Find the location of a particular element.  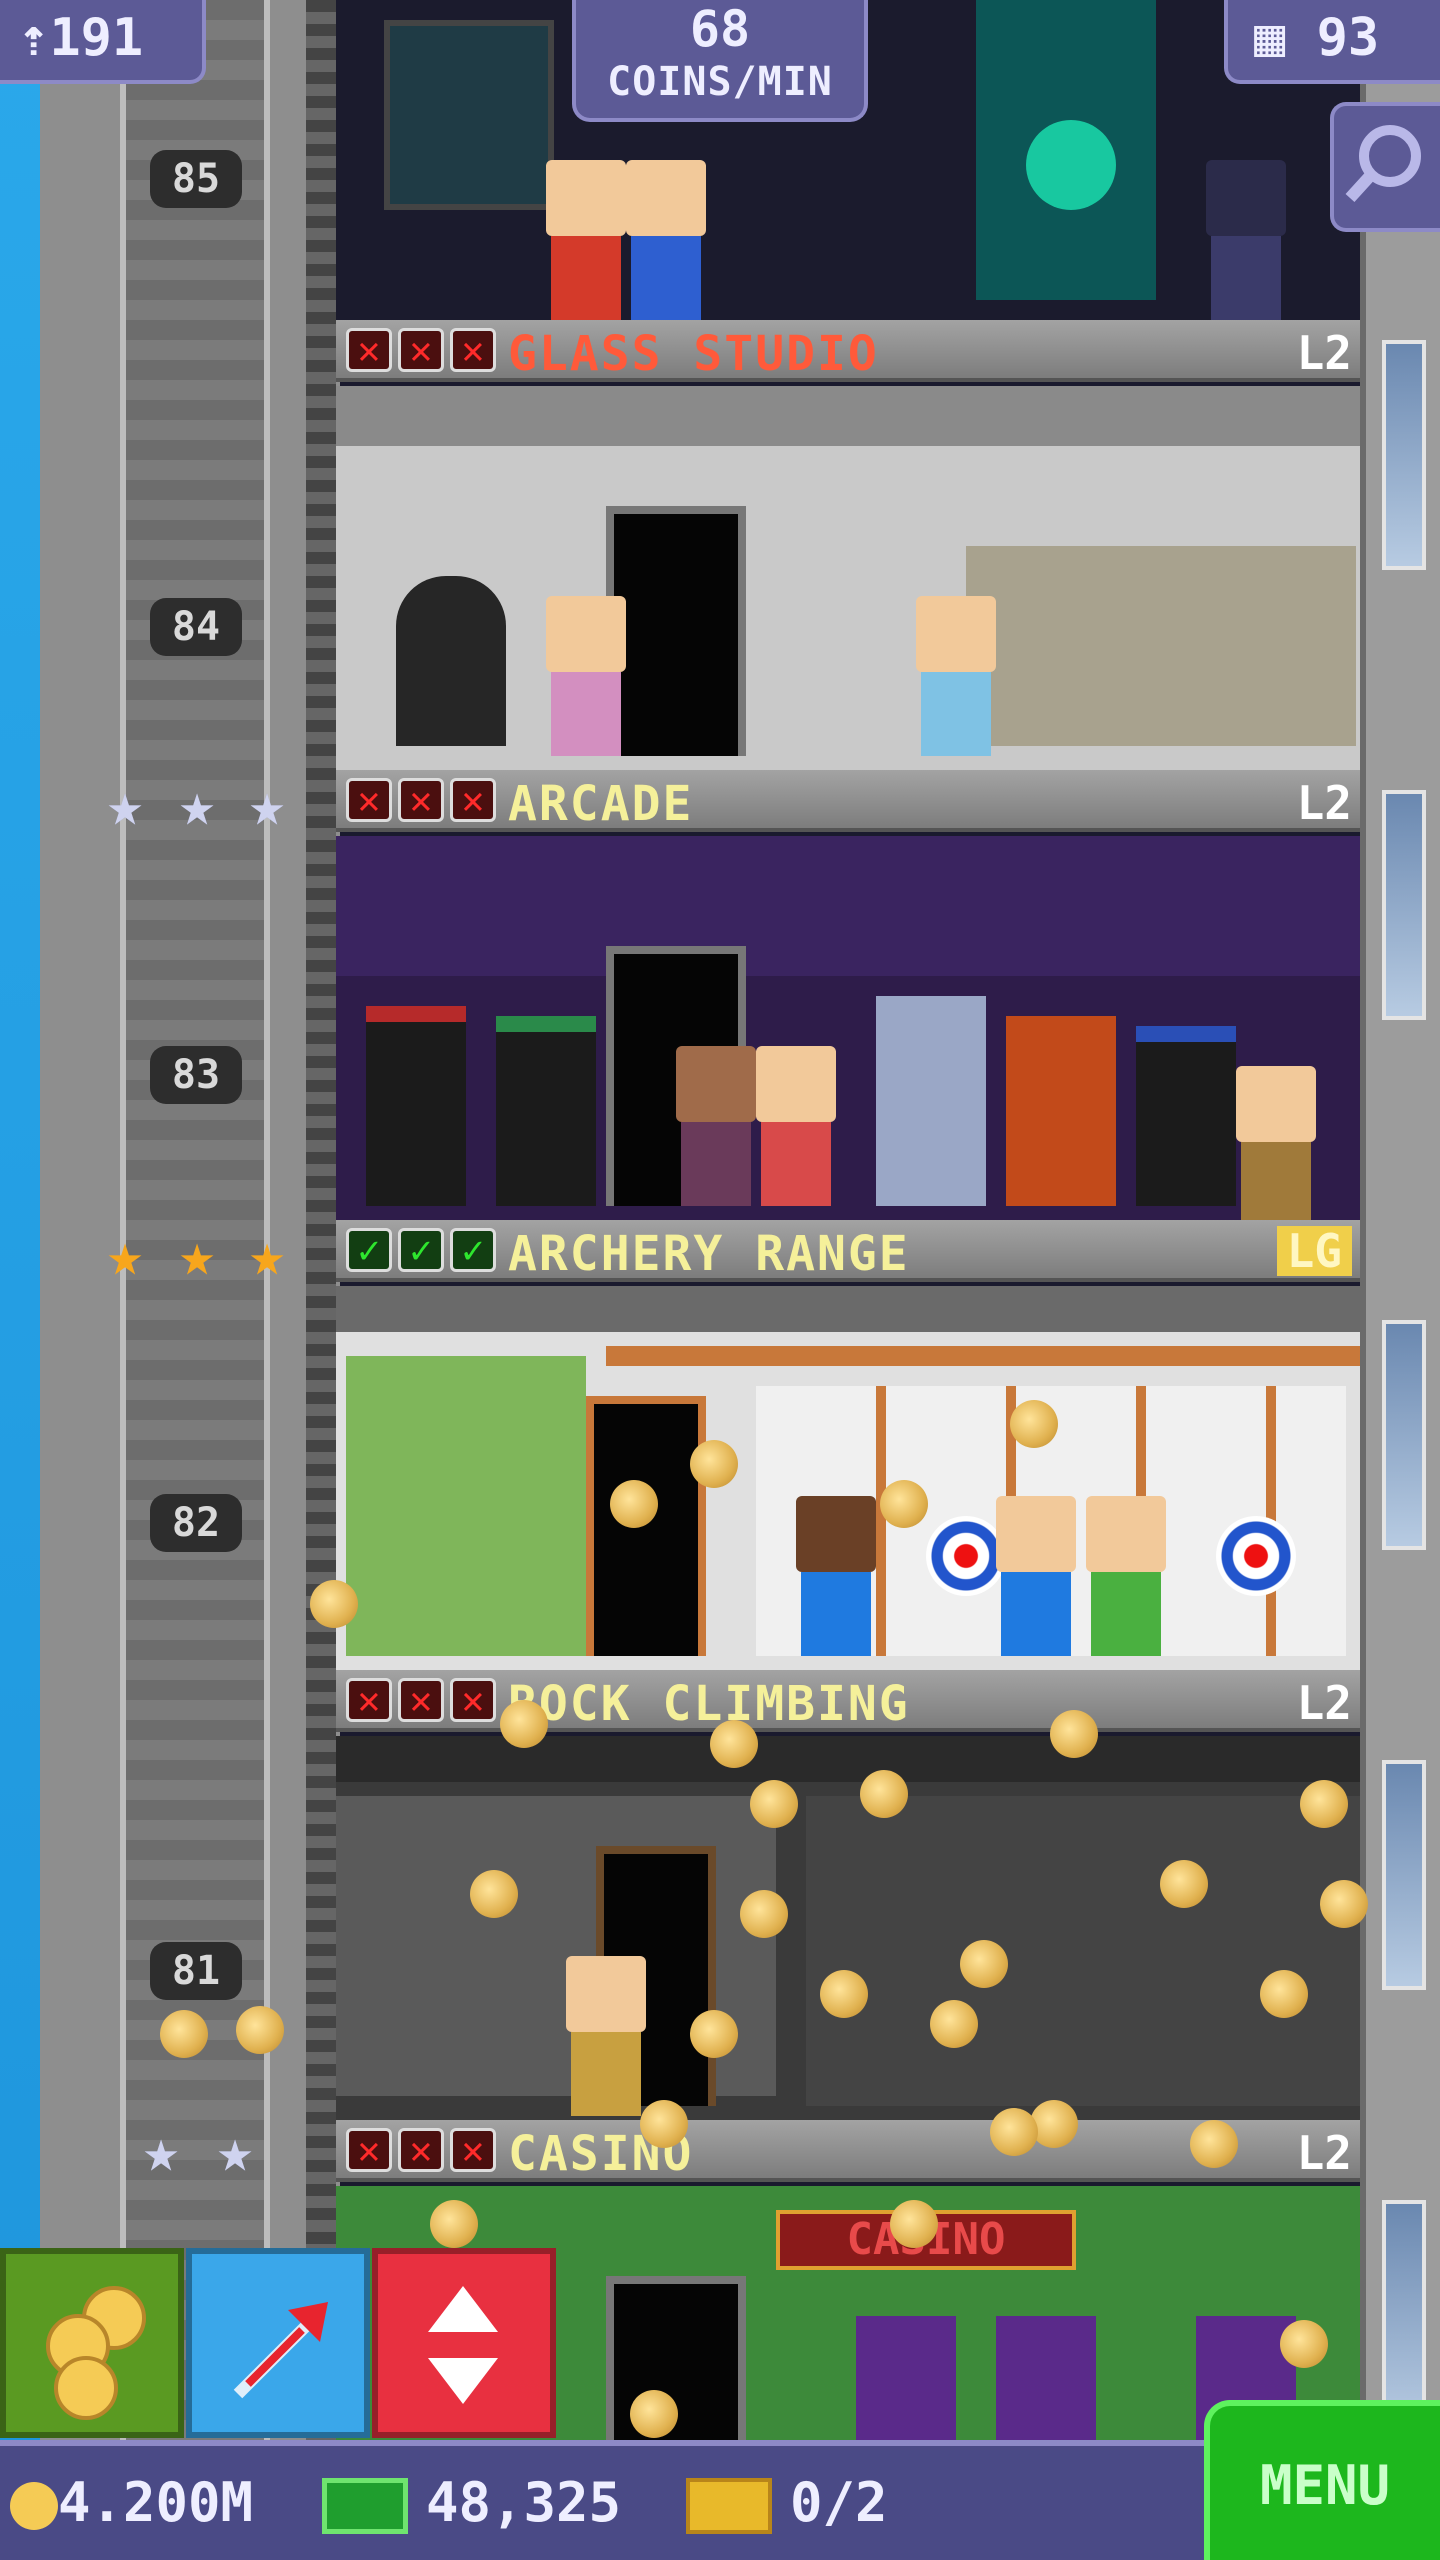

room-title-archery-range: ✓ ✓ ✓ ARCHERY RANGE LG is located at coordinates (848, 1251).